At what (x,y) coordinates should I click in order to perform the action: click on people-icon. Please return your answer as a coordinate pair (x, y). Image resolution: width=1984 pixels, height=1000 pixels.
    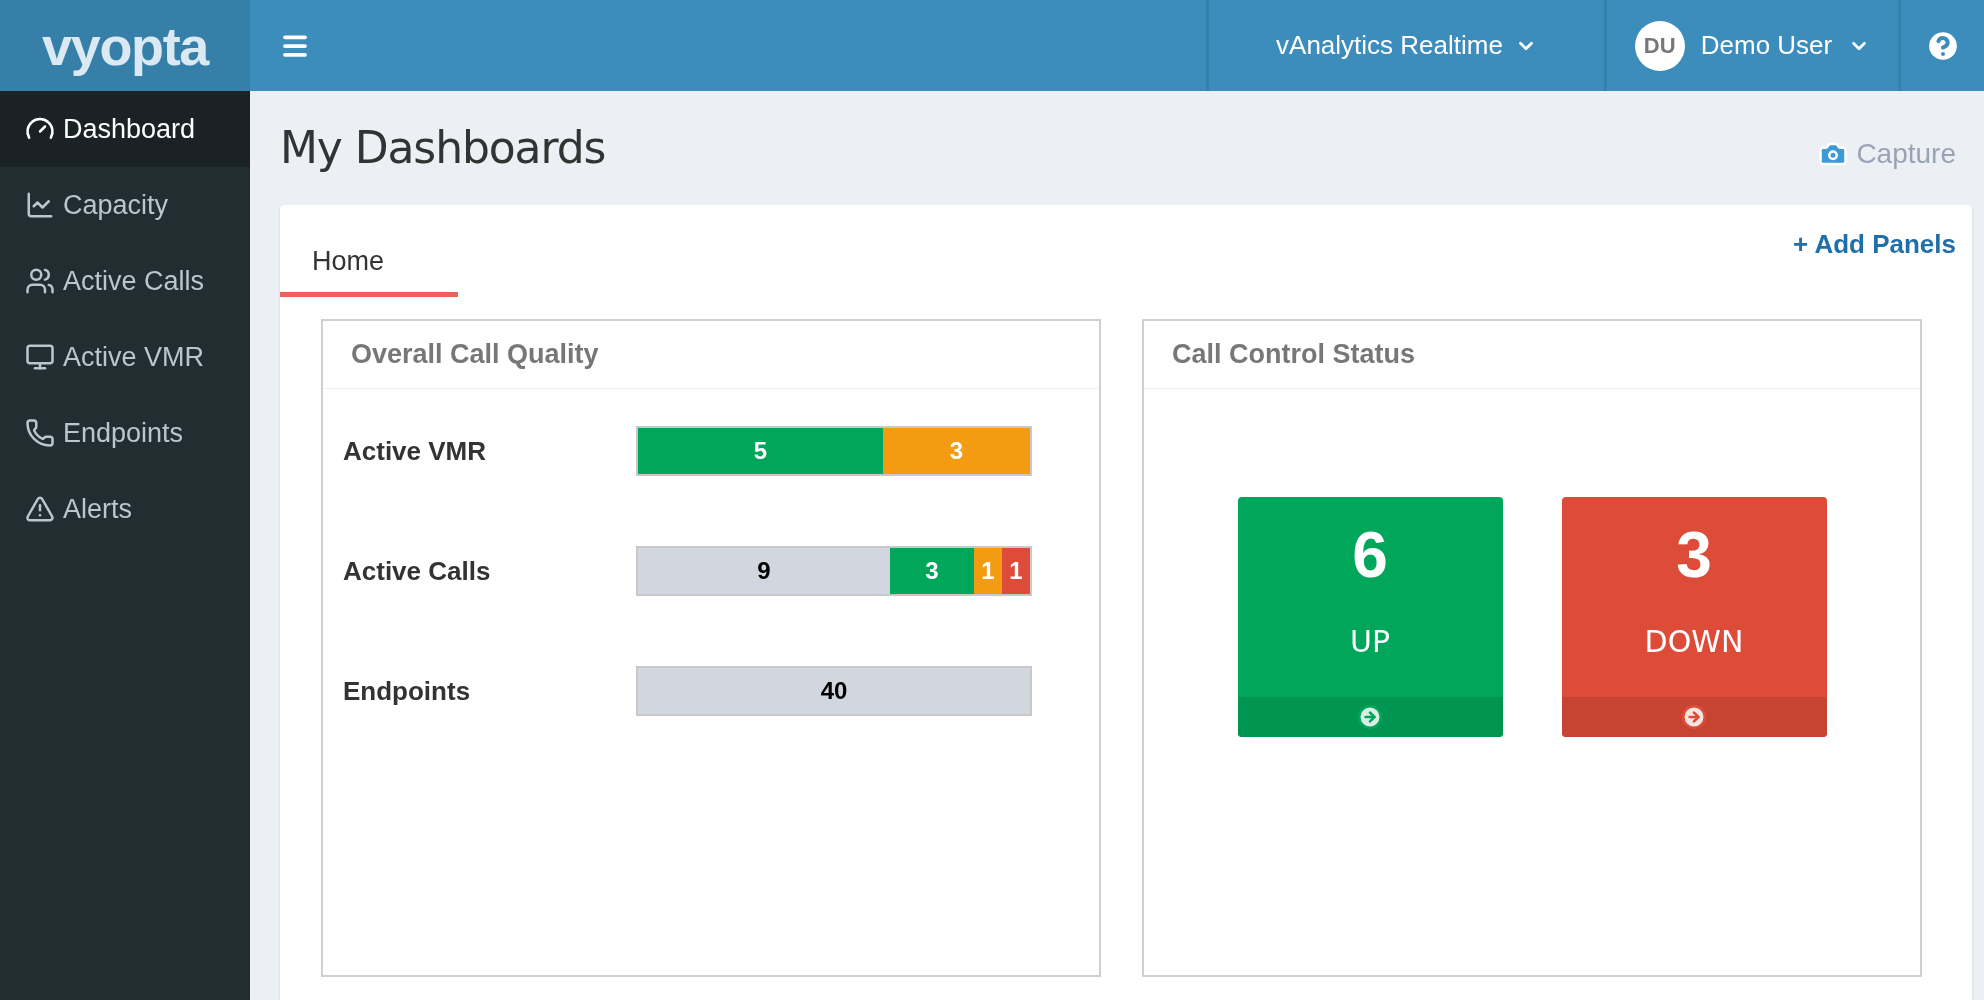
    Looking at the image, I should click on (40, 281).